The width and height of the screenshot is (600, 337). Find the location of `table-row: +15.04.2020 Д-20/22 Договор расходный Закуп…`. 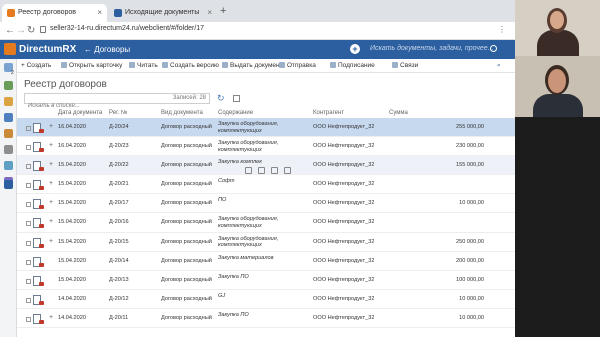

table-row: +15.04.2020 Д-20/22 Договор расходный Закуп… is located at coordinates (266, 166).